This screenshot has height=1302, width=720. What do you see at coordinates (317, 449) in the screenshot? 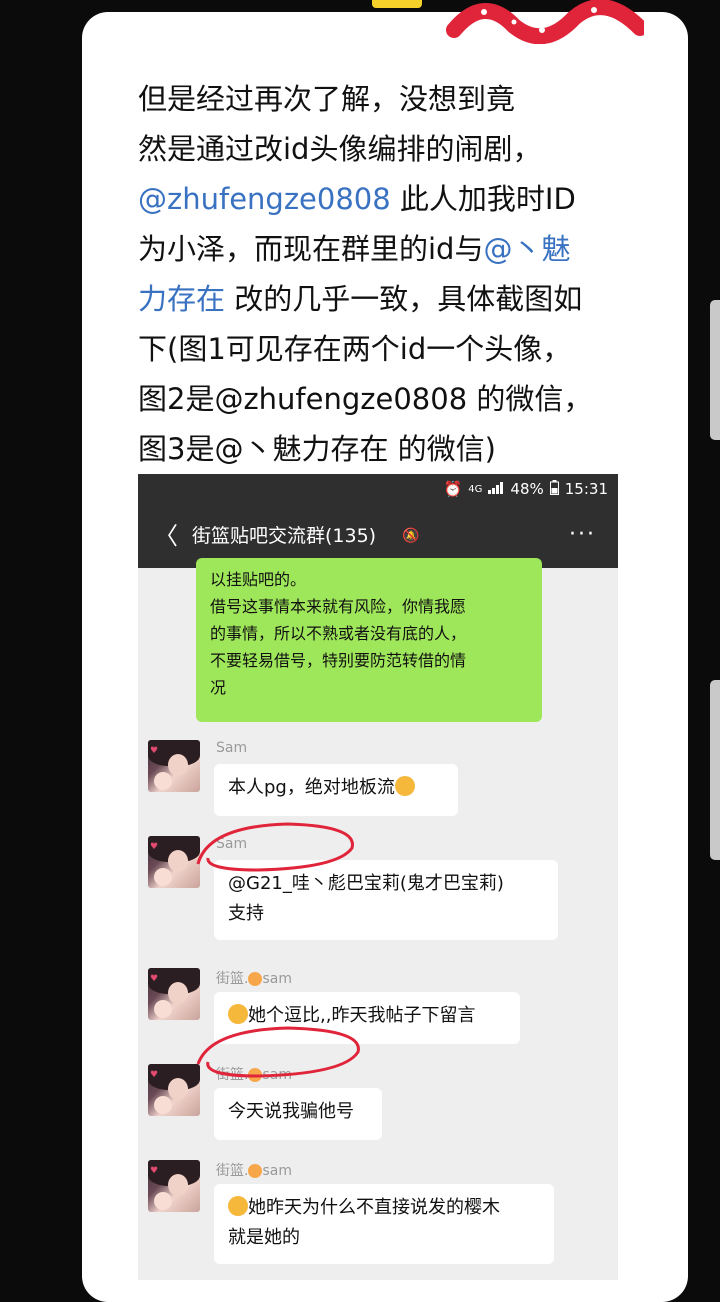
I see `post-text: 图3是@丶魅力存在 的微信)` at bounding box center [317, 449].